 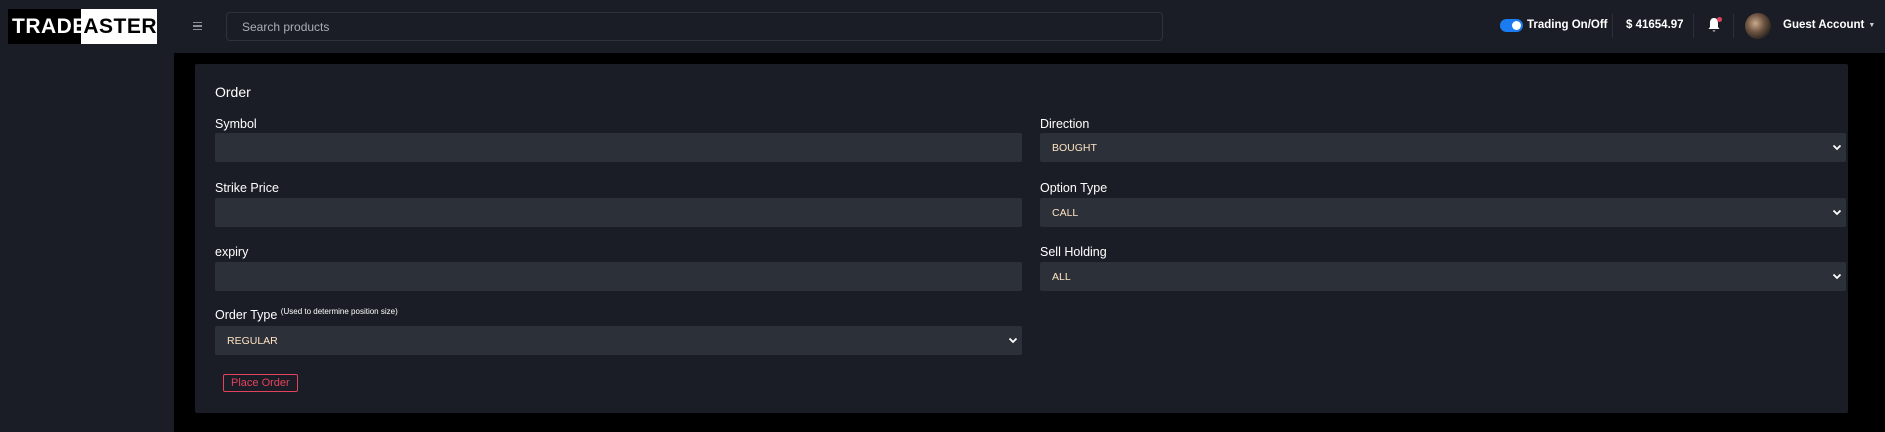 I want to click on trading-toggle-label: Trading On/Off, so click(x=1567, y=25).